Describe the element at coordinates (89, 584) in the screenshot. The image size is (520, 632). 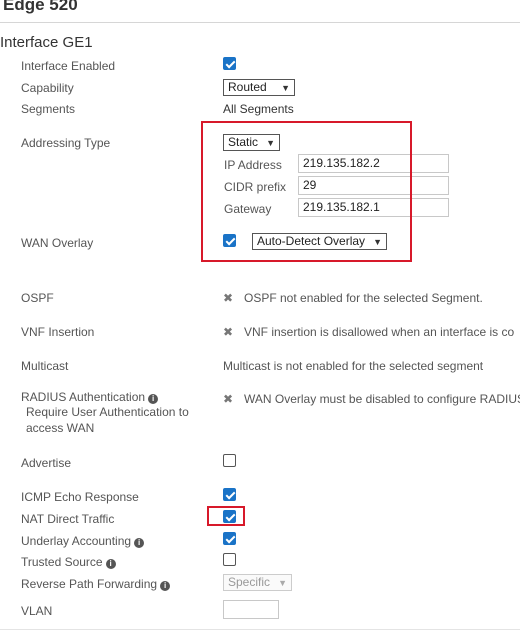
I see `rpf-label: Reverse Path Forwarding` at that location.